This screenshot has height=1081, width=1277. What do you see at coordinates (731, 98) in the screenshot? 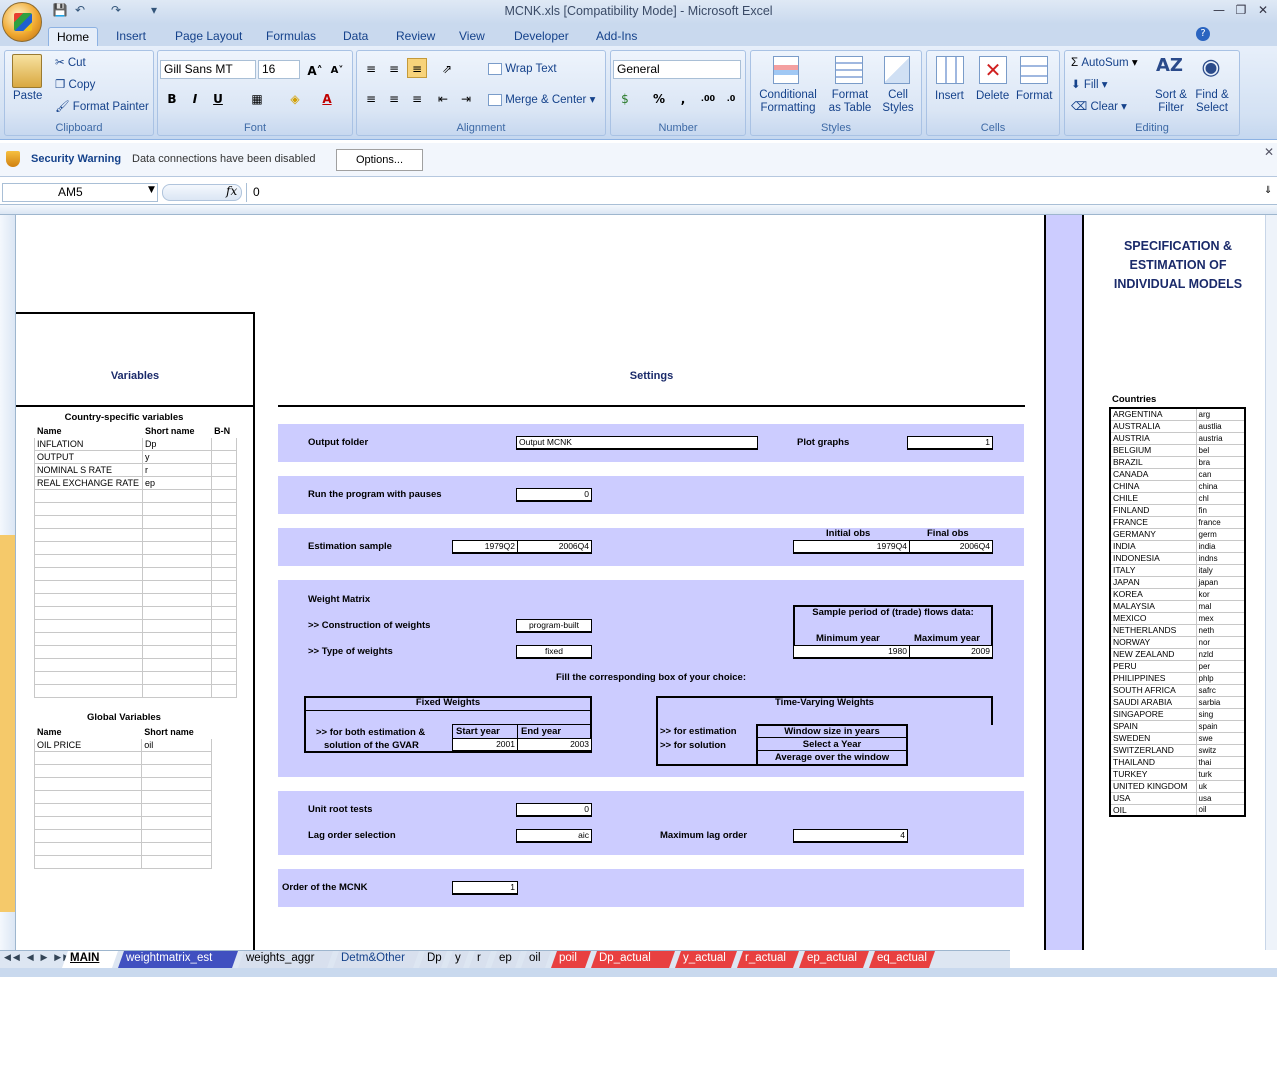
I see `decrease-decimal-icon: .0` at bounding box center [731, 98].